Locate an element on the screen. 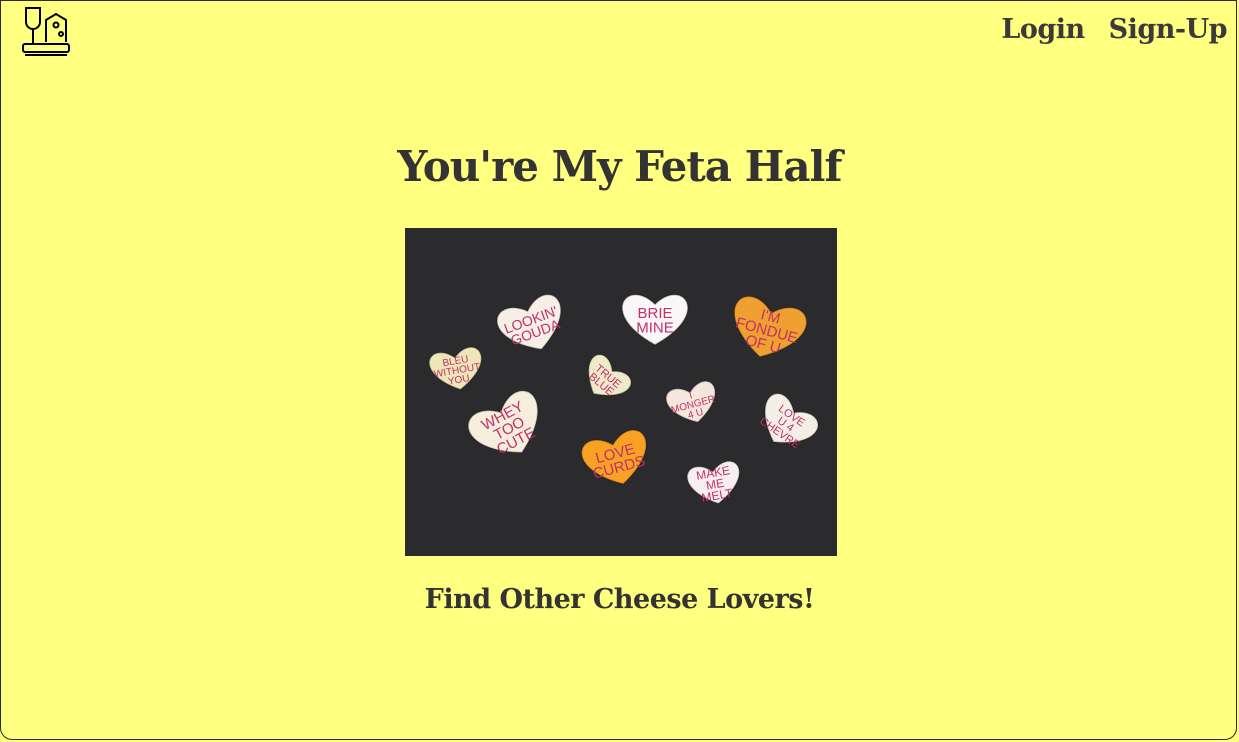  page-title: You're My Feta Half is located at coordinates (619, 166).